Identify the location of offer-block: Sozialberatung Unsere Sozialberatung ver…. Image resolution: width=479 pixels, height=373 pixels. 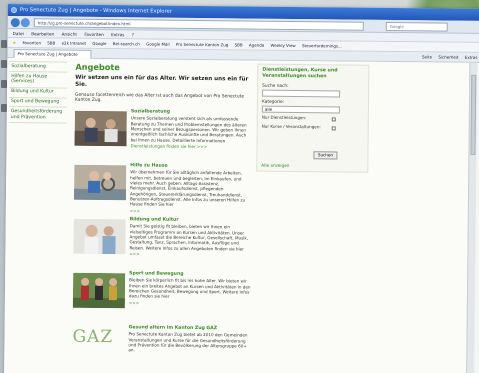
(163, 137).